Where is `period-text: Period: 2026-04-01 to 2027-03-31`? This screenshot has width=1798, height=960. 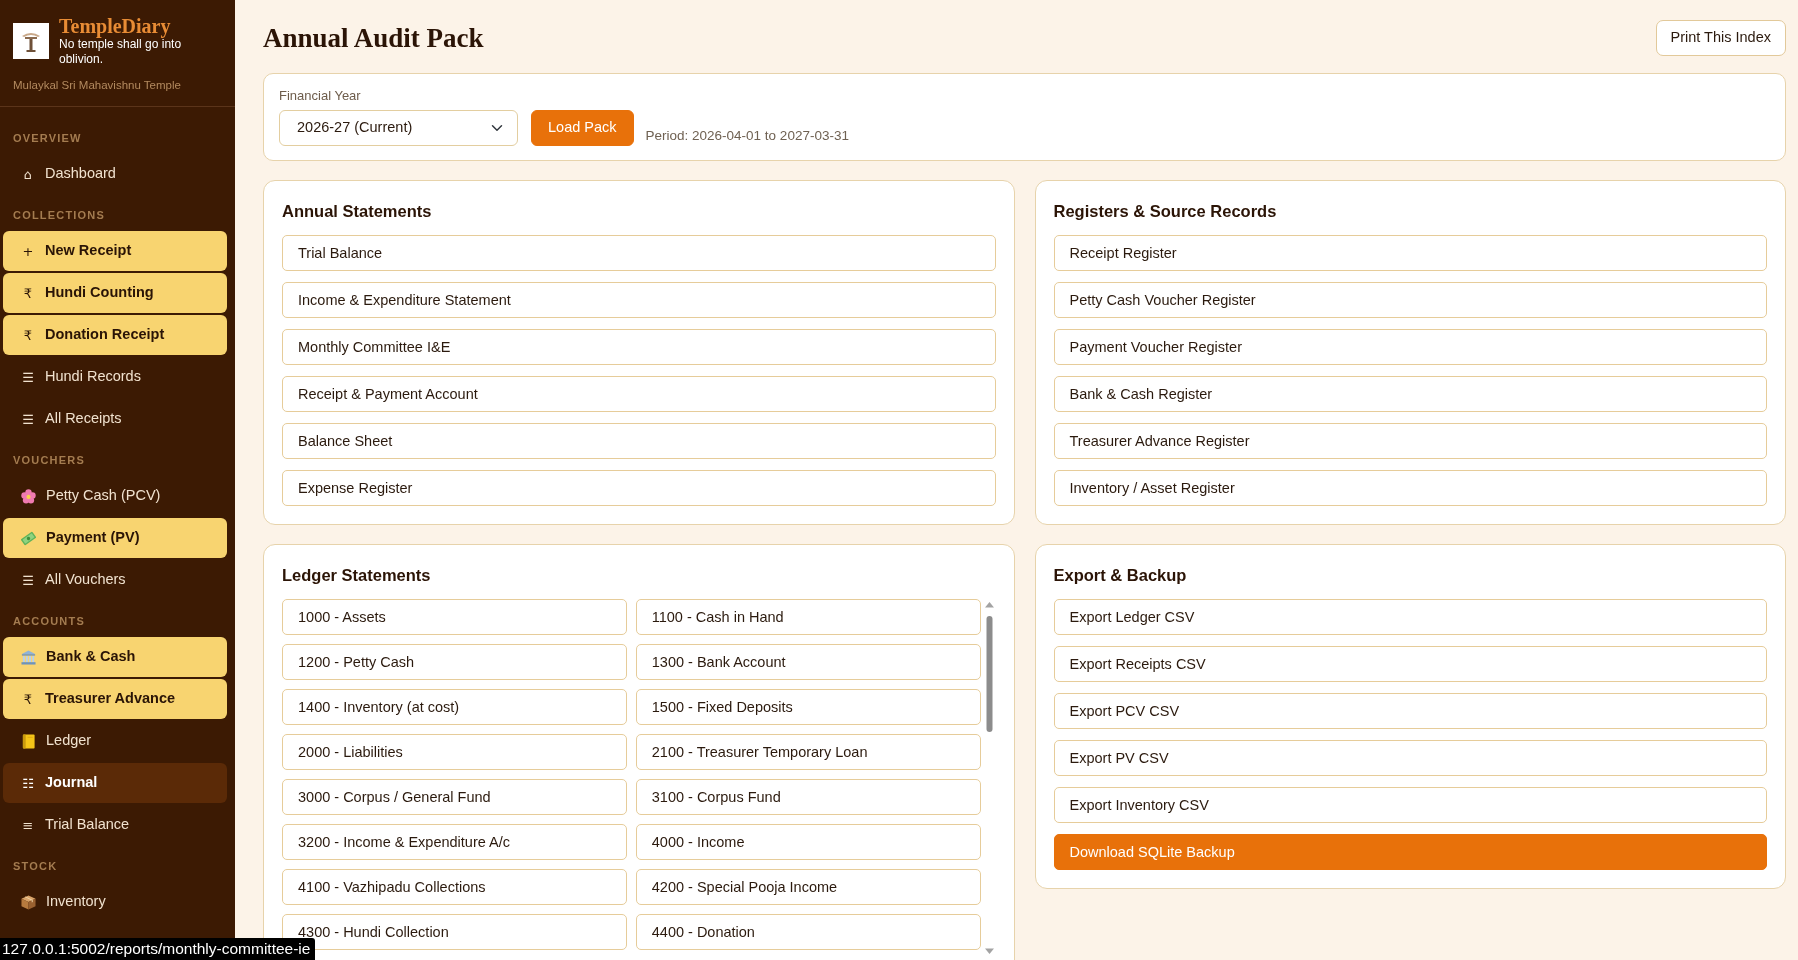 period-text: Period: 2026-04-01 to 2027-03-31 is located at coordinates (747, 135).